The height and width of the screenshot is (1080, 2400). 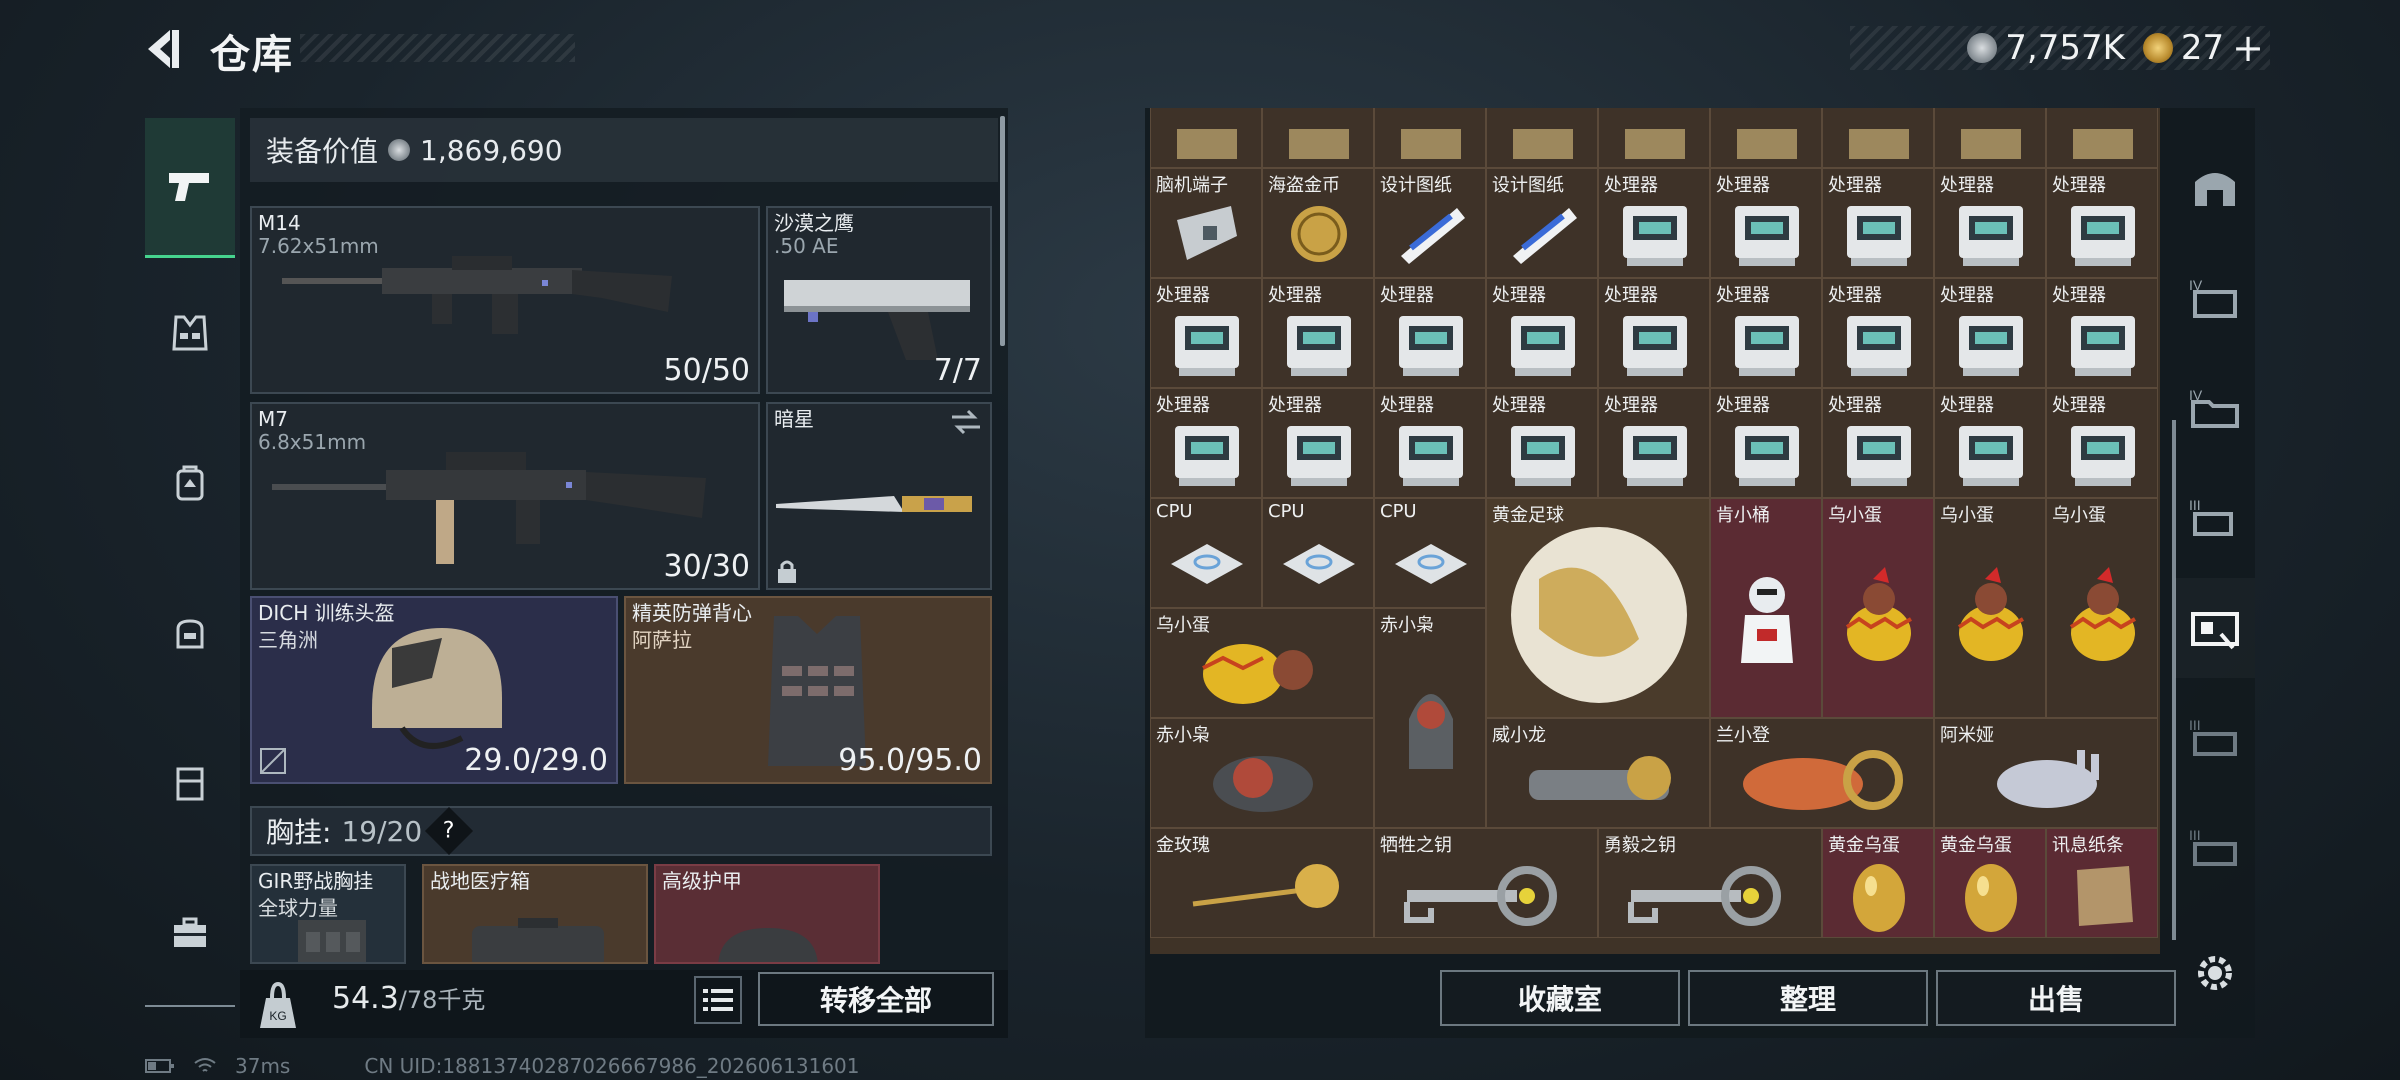 I want to click on slot-melee: 暗星, so click(x=879, y=496).